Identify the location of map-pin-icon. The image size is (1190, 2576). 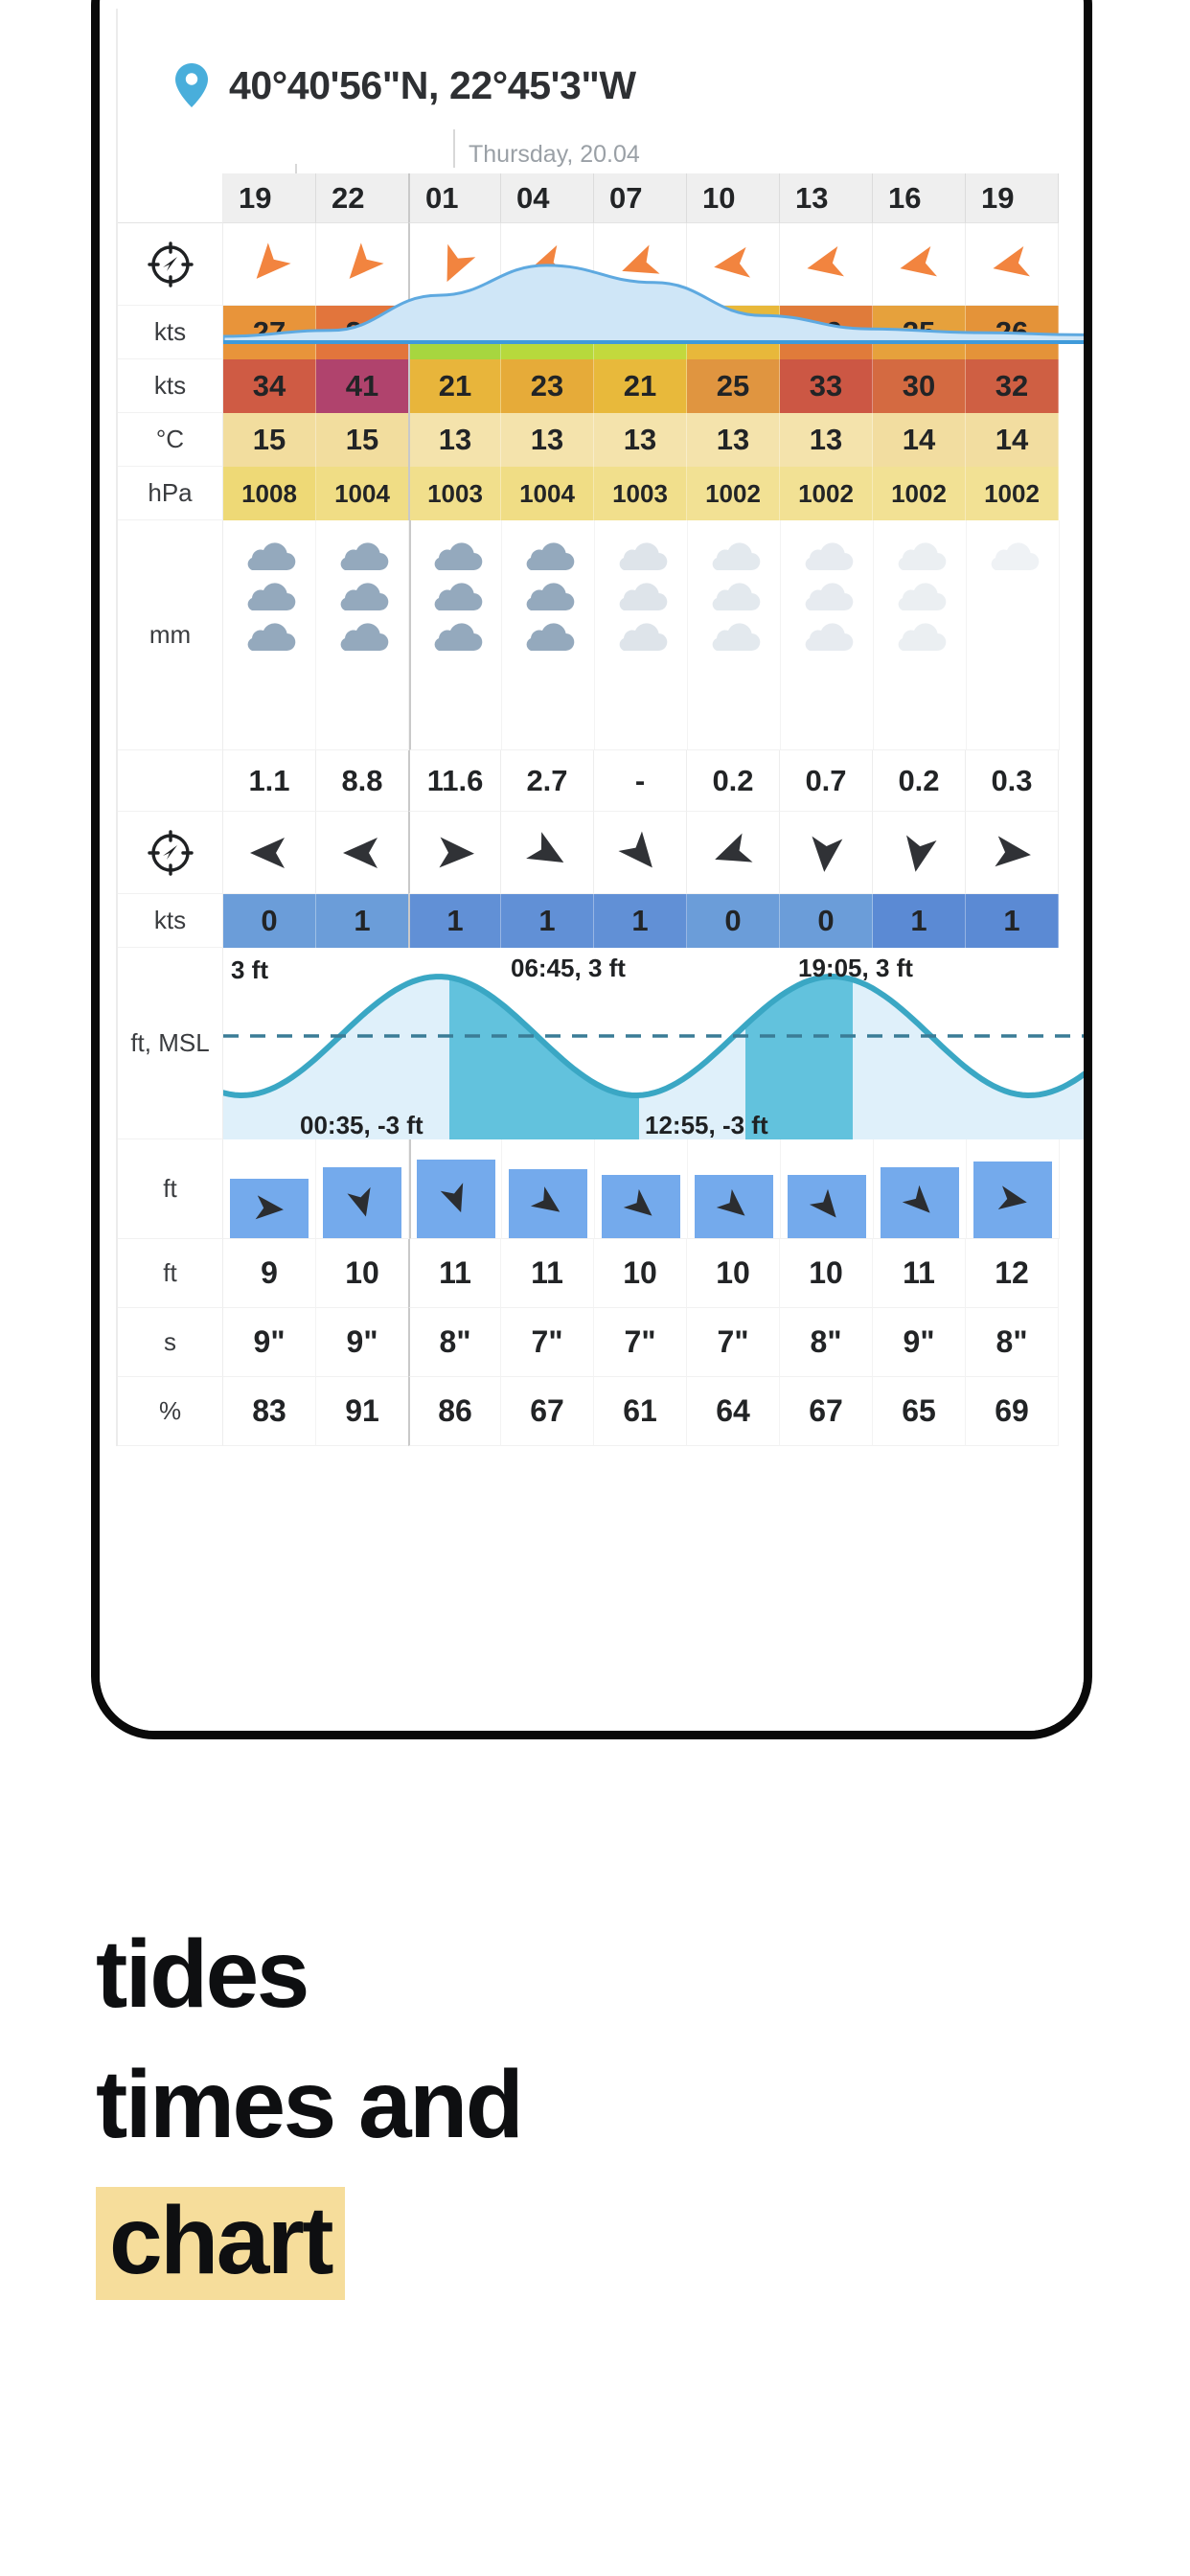
(191, 85).